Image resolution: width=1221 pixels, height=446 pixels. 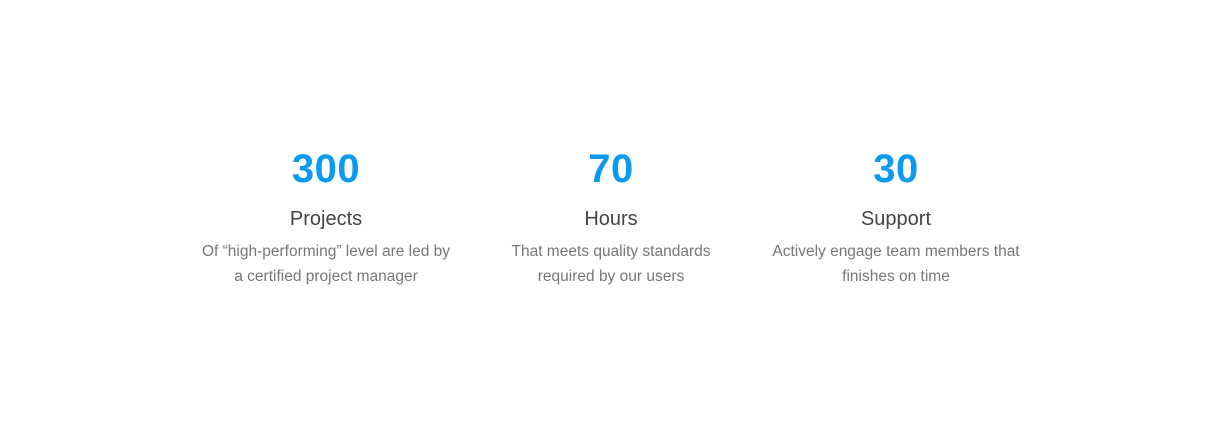 What do you see at coordinates (611, 251) in the screenshot?
I see `stat-description-line: That meets quality standards` at bounding box center [611, 251].